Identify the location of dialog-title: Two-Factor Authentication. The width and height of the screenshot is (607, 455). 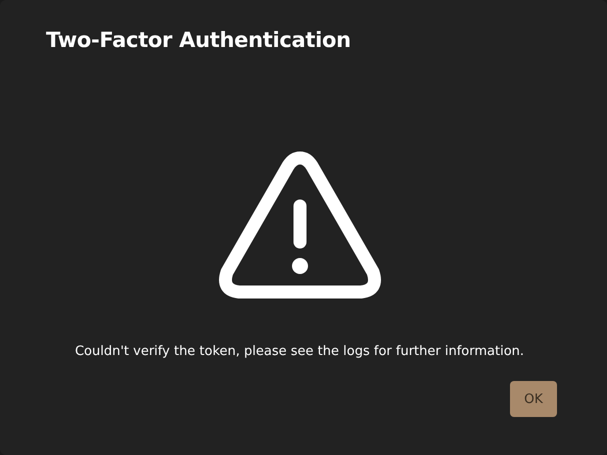
(199, 40).